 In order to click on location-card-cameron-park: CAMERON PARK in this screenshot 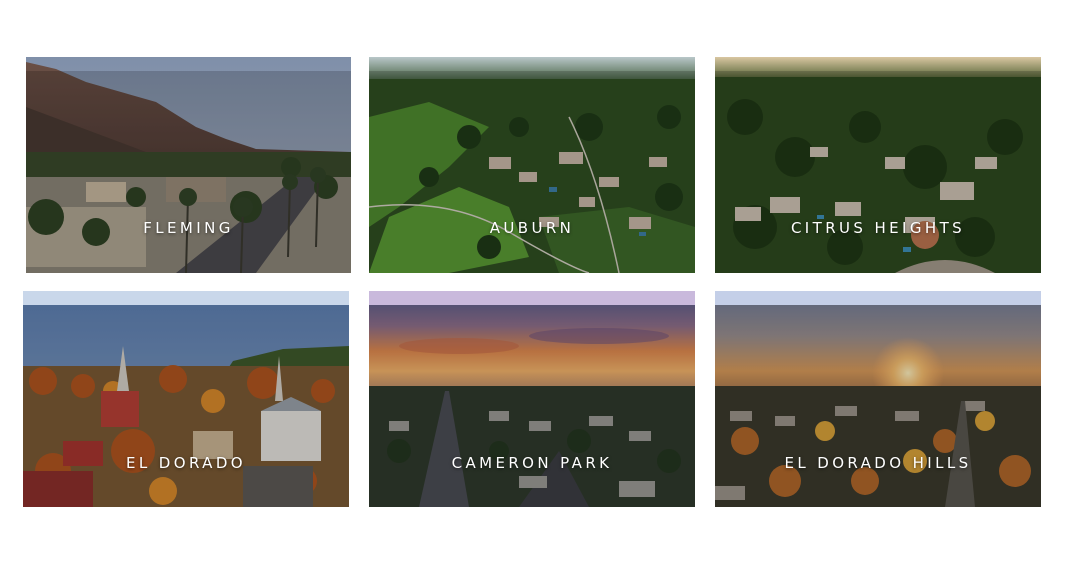, I will do `click(532, 399)`.